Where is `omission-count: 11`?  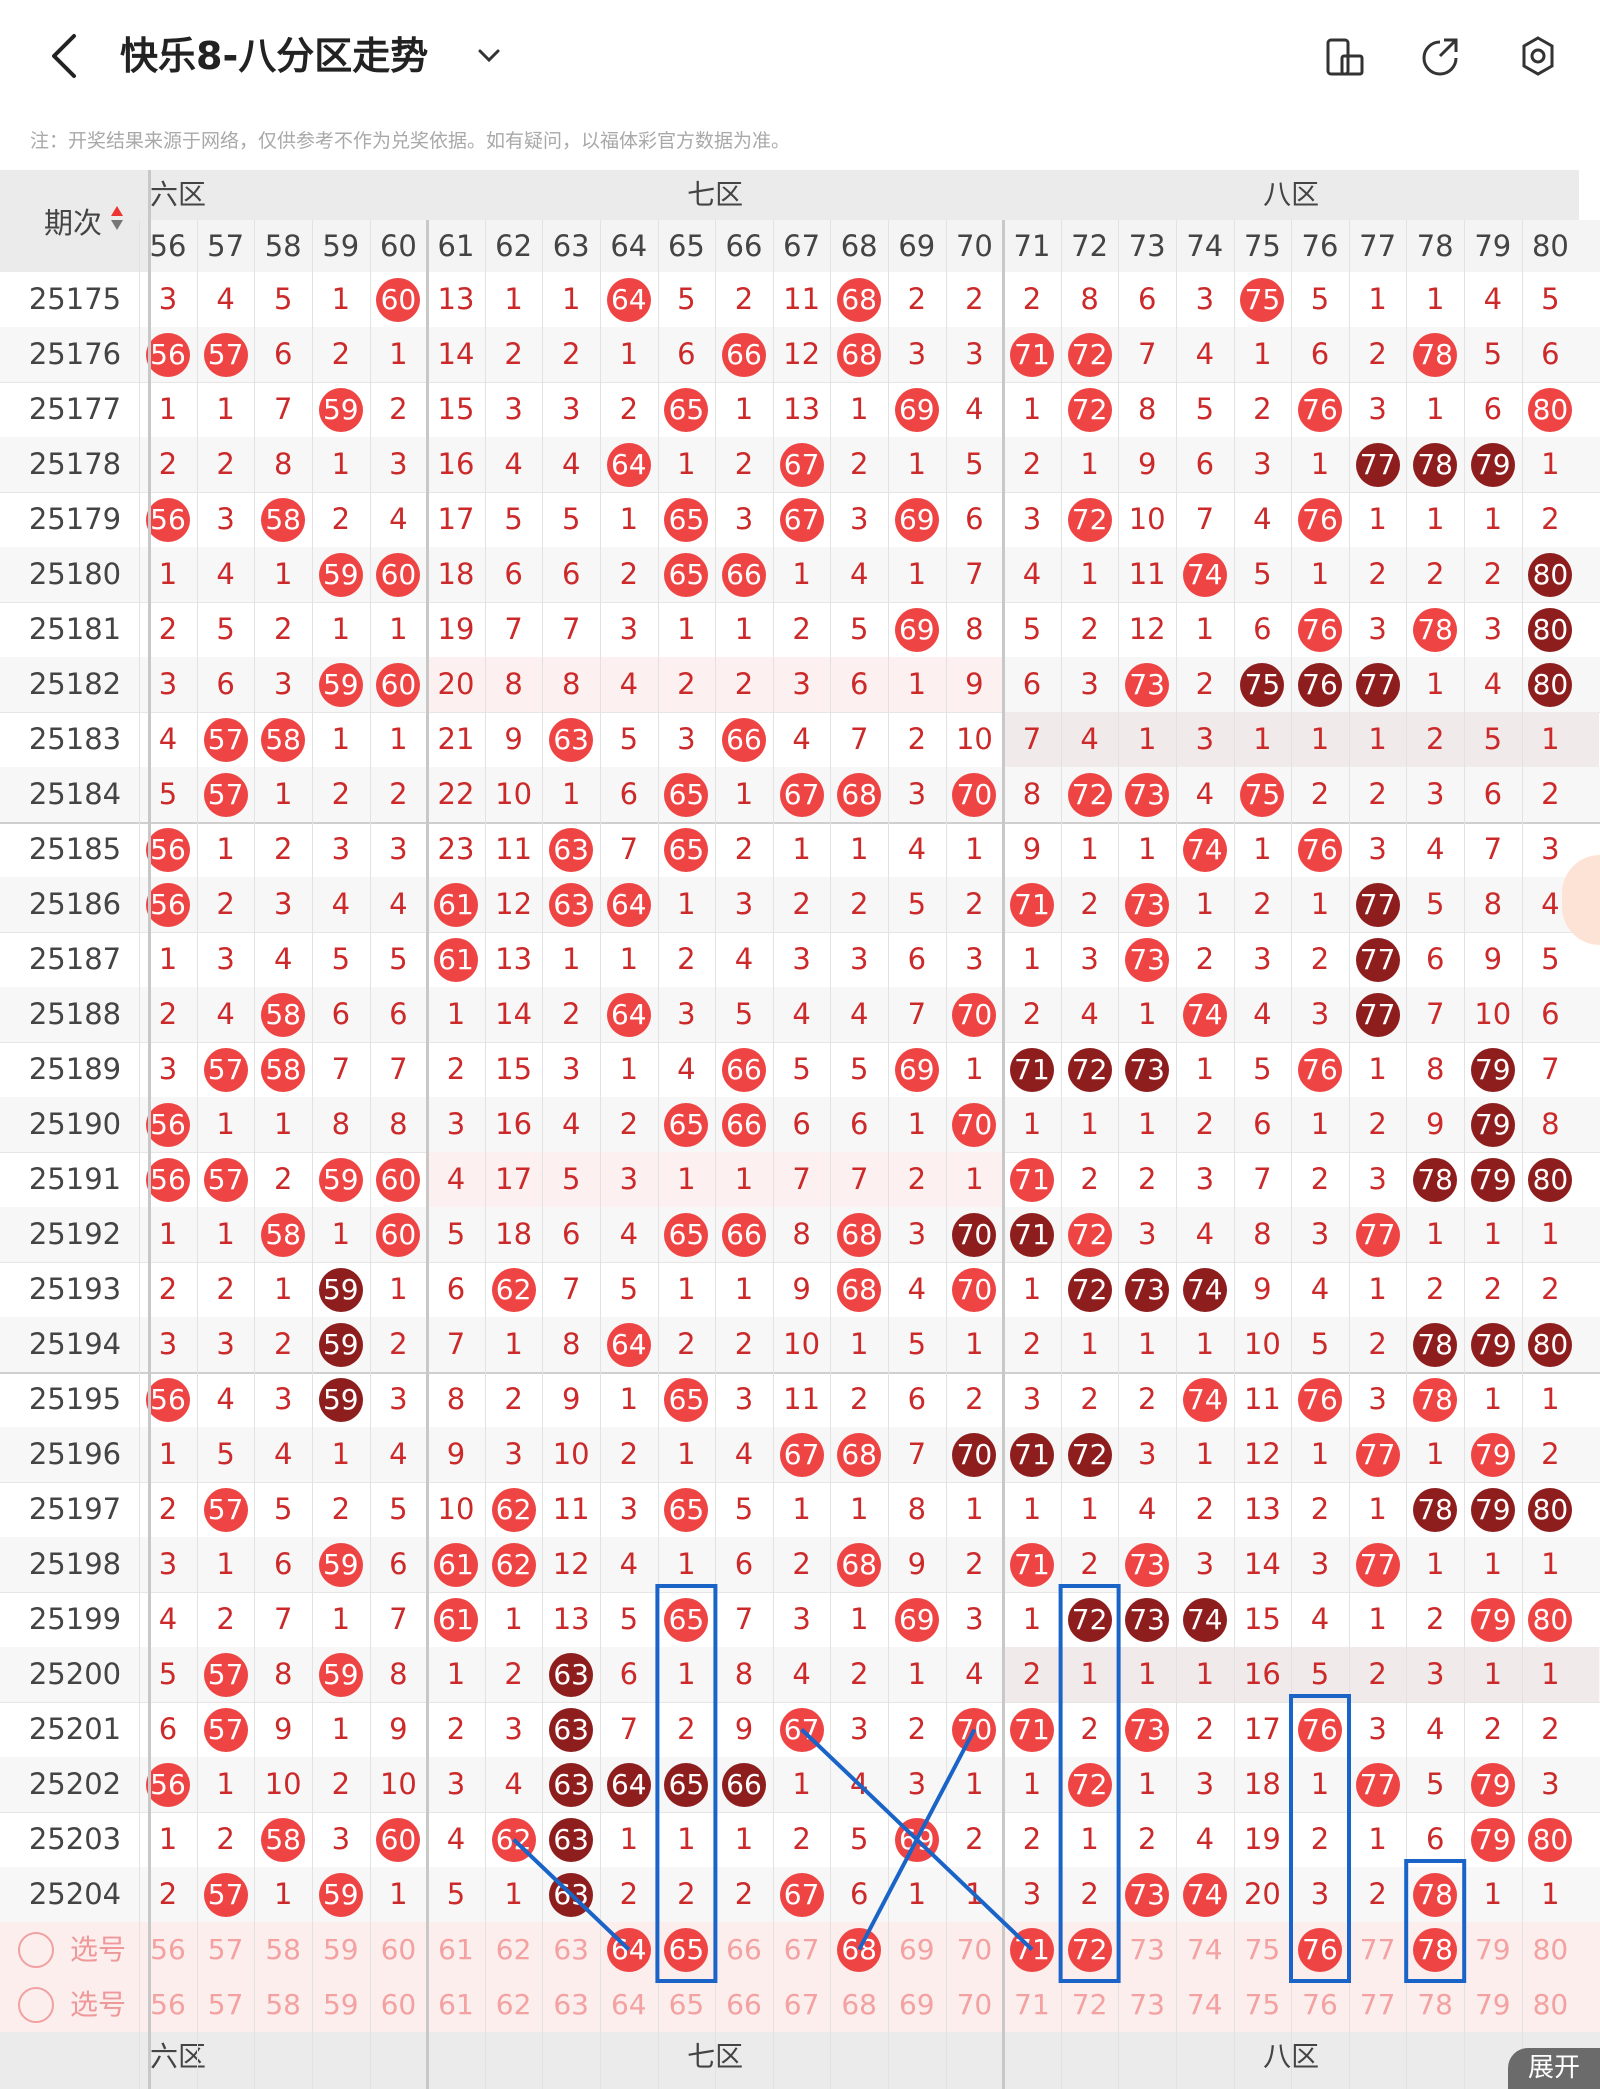 omission-count: 11 is located at coordinates (514, 849).